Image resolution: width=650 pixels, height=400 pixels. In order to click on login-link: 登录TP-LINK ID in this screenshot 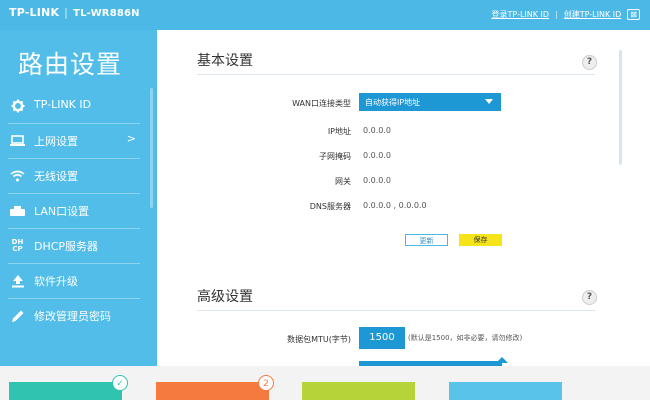, I will do `click(521, 14)`.